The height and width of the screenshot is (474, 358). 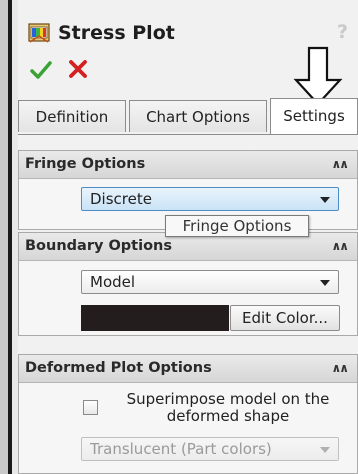 I want to click on x-icon, so click(x=78, y=69).